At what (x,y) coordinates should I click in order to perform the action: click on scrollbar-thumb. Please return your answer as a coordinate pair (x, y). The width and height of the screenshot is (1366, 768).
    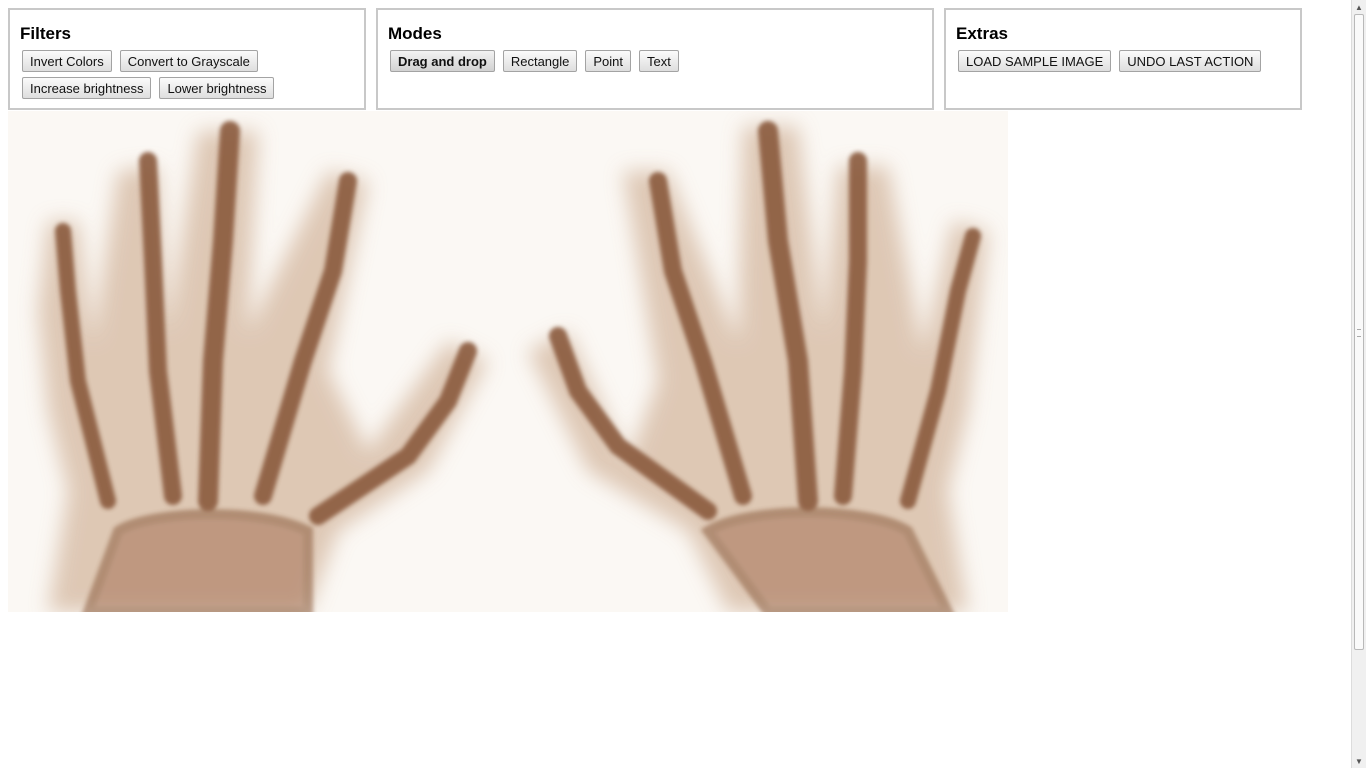
    Looking at the image, I should click on (1359, 332).